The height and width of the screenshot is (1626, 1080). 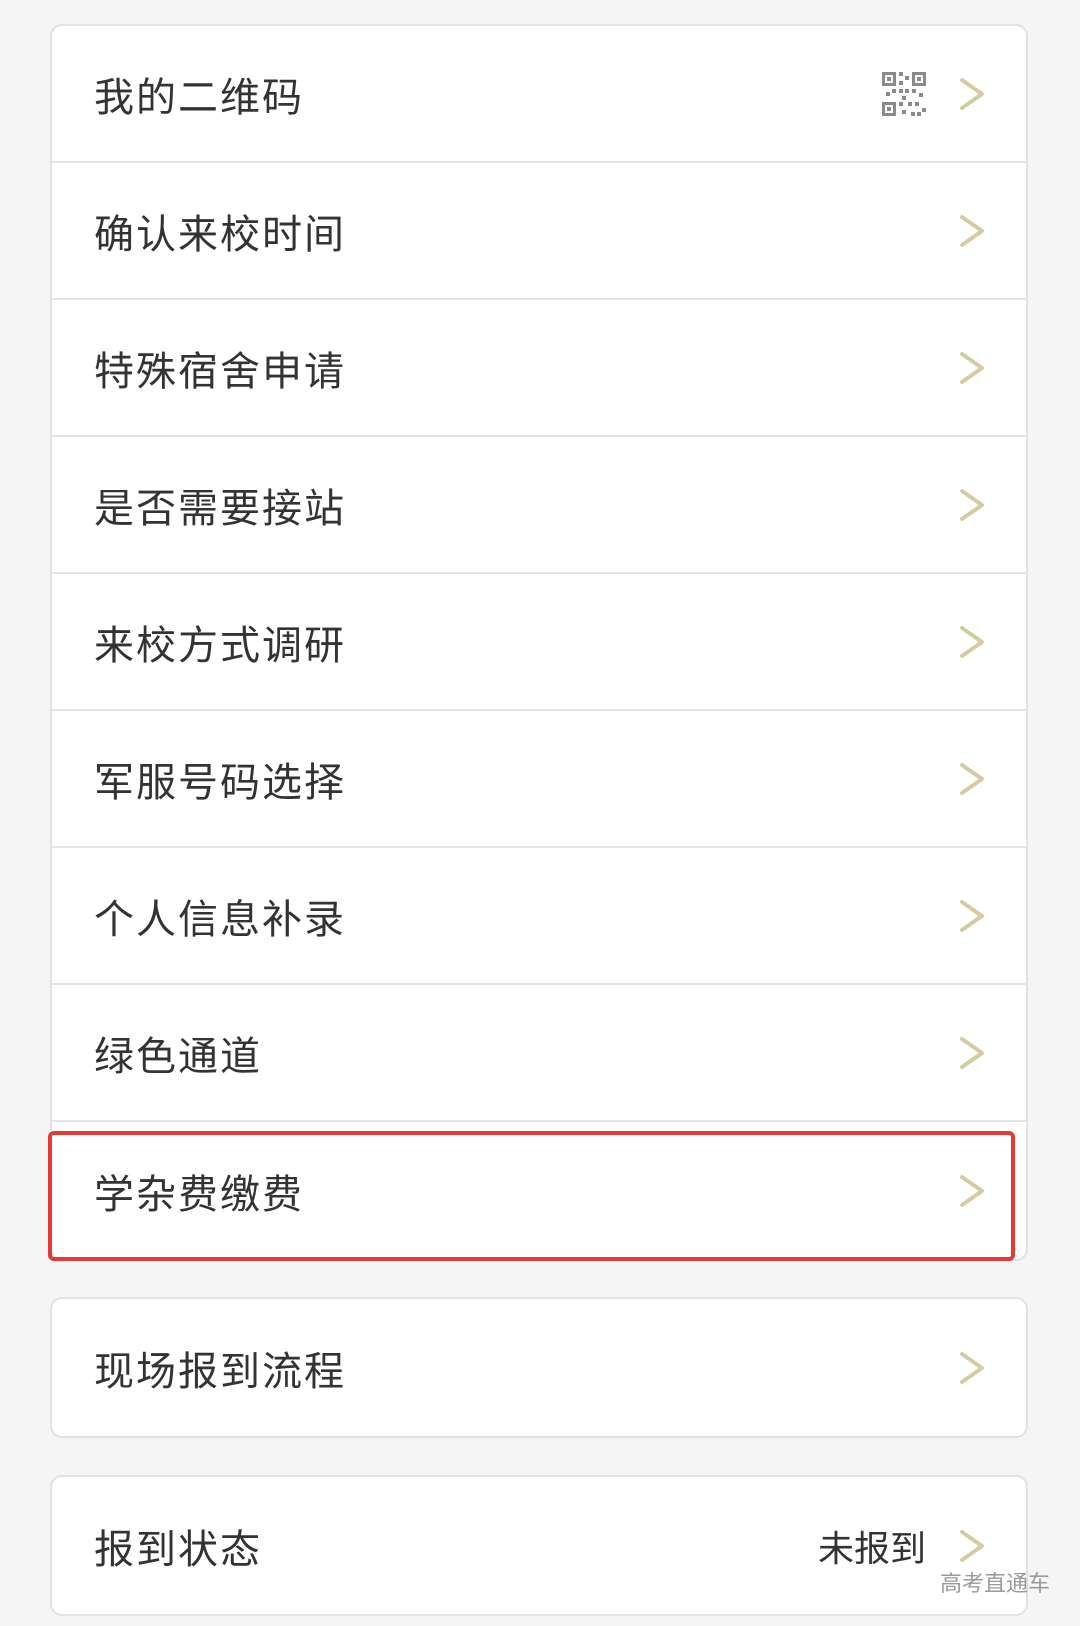 What do you see at coordinates (994, 1584) in the screenshot?
I see `watermark: 高考直通车` at bounding box center [994, 1584].